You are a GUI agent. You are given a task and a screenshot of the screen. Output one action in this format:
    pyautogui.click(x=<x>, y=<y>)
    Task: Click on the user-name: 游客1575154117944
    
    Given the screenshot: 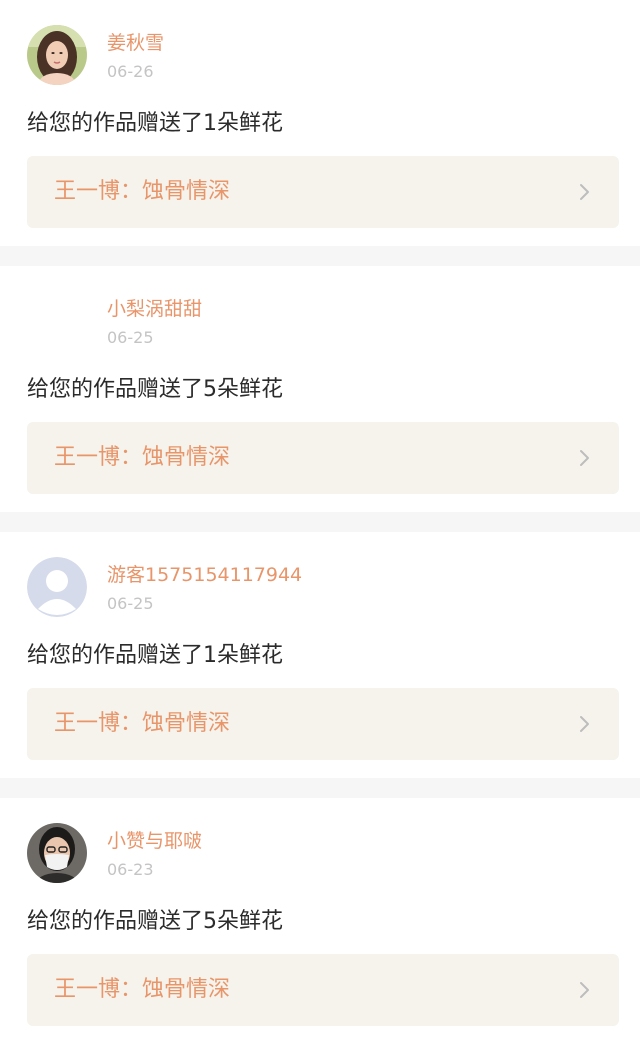 What is the action you would take?
    pyautogui.click(x=204, y=575)
    